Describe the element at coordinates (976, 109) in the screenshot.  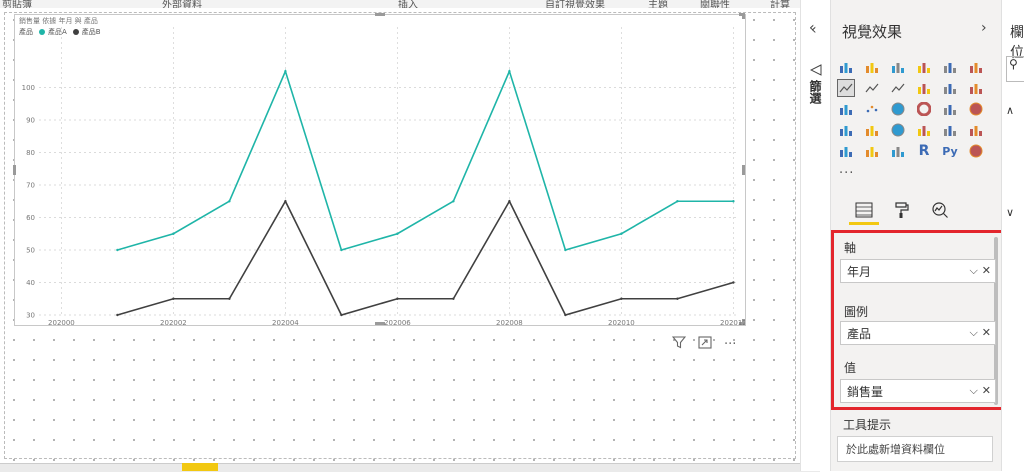
I see `map-icon` at that location.